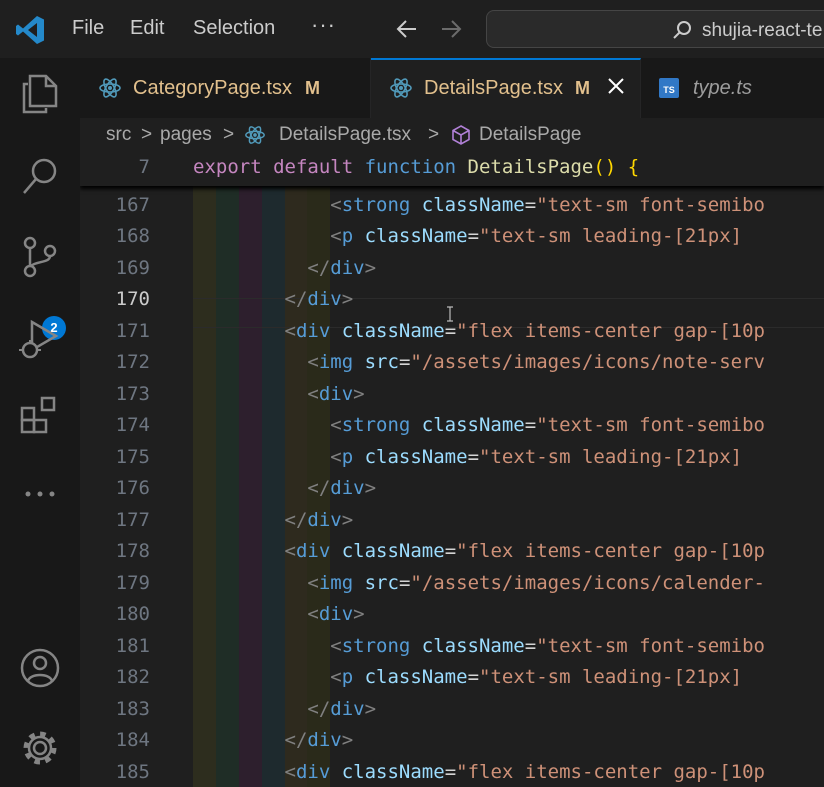 This screenshot has width=824, height=787. Describe the element at coordinates (132, 551) in the screenshot. I see `line-number: 178` at that location.